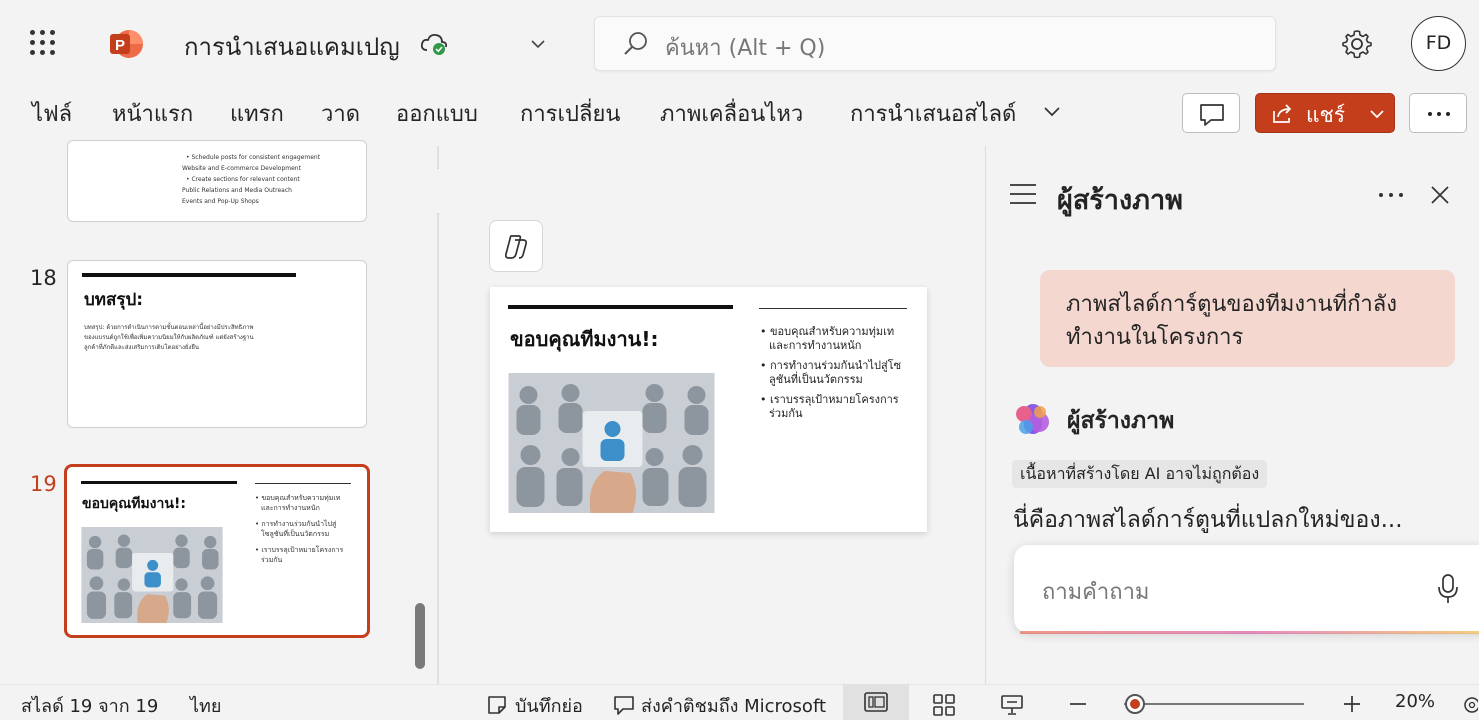 The image size is (1479, 720). What do you see at coordinates (340, 113) in the screenshot?
I see `tab-draw: วาด` at bounding box center [340, 113].